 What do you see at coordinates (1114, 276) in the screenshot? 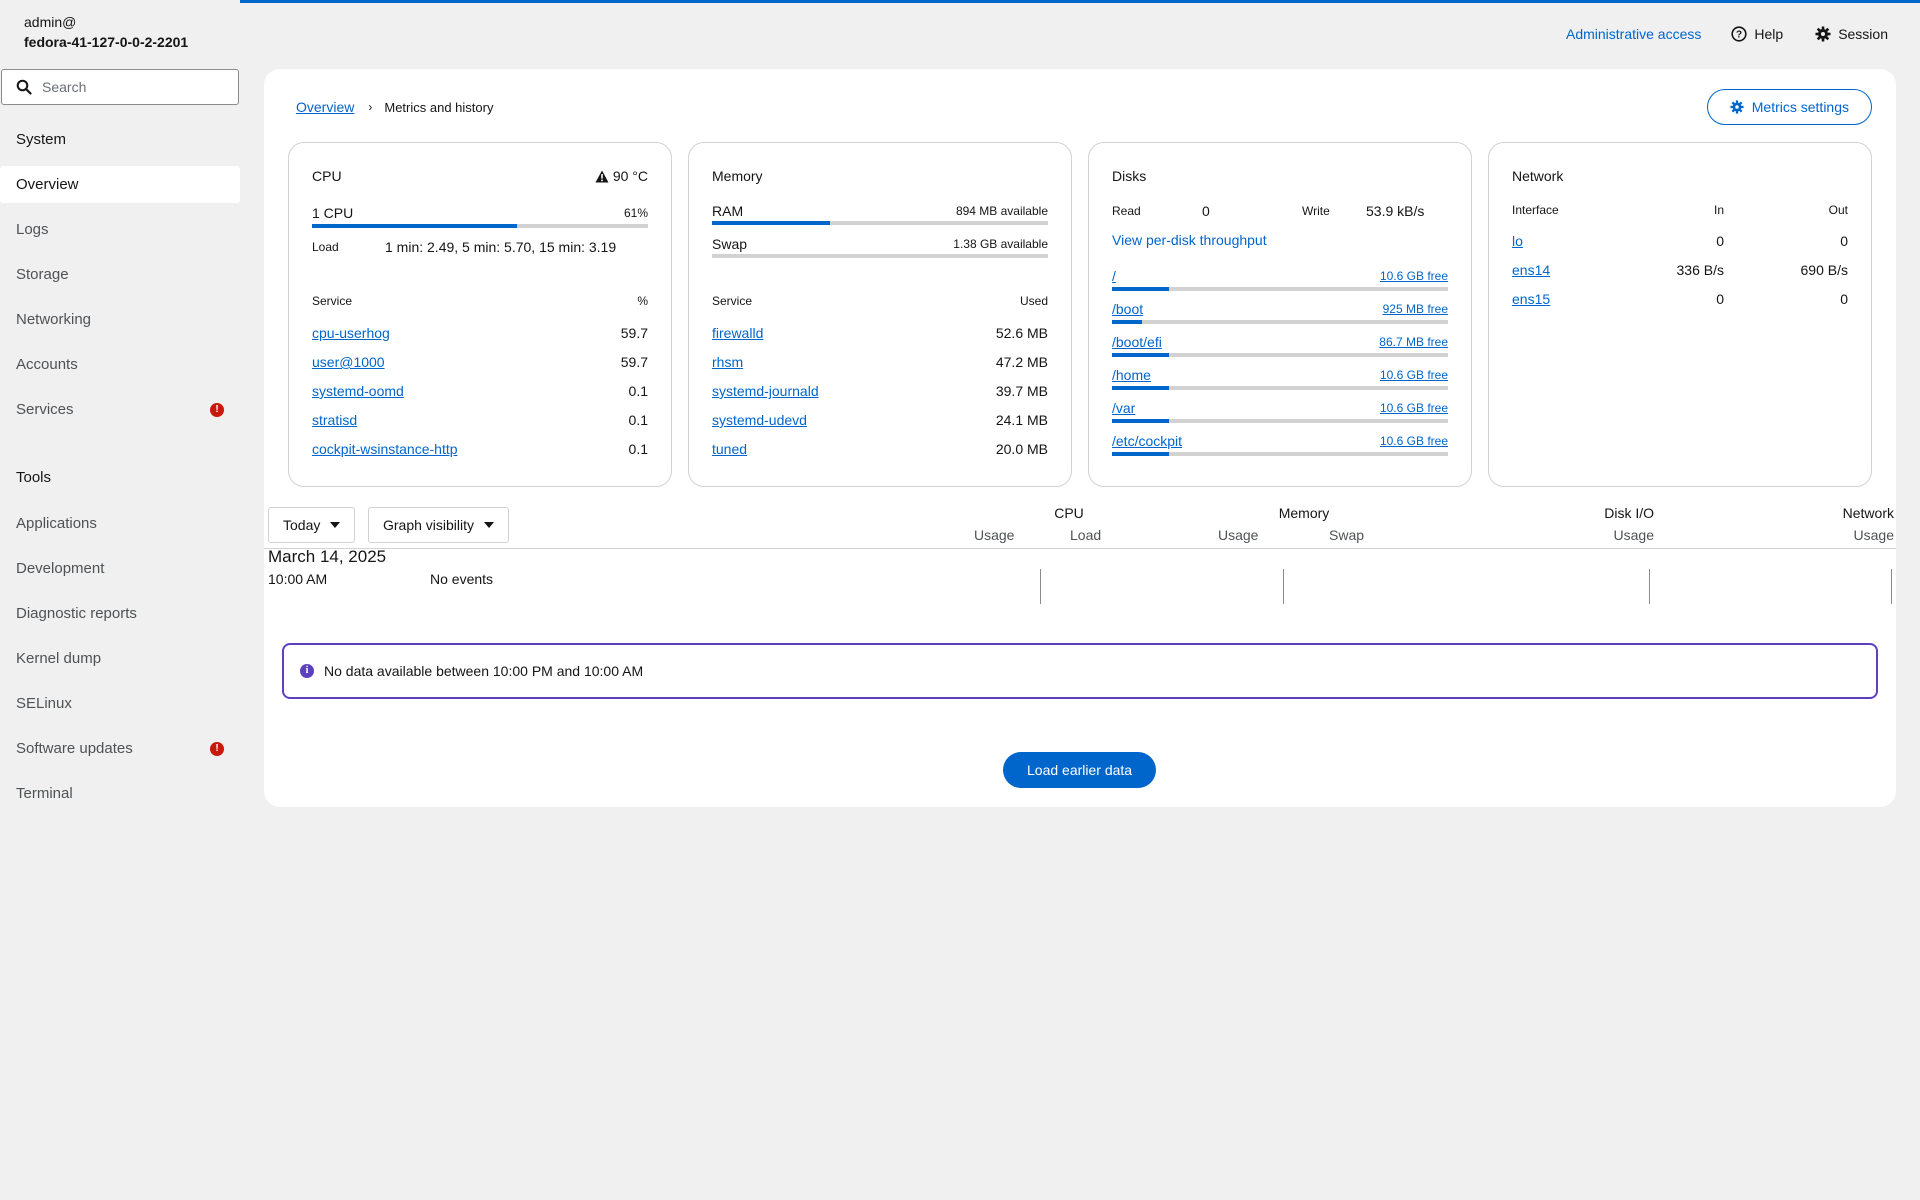
I see `mount-link: /` at bounding box center [1114, 276].